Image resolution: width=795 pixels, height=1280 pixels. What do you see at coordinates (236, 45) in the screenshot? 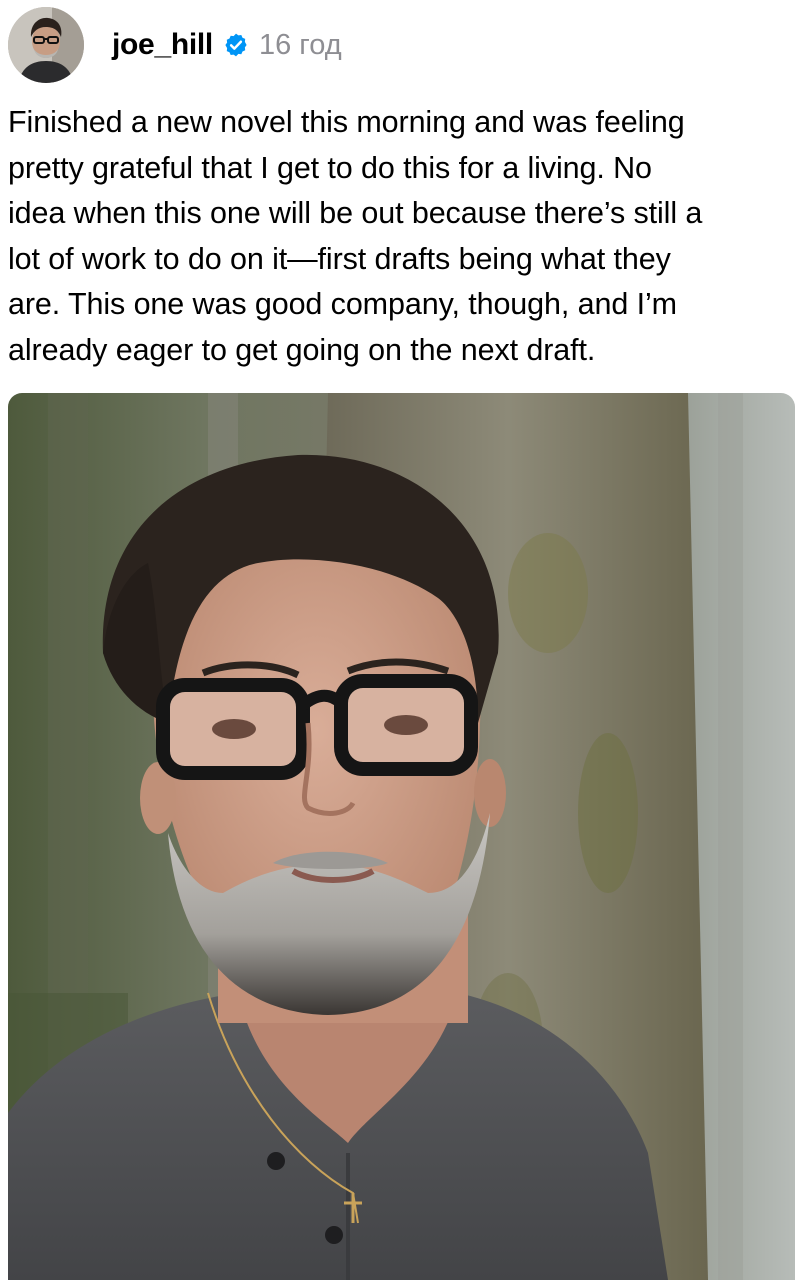
I see `verified-badge-icon` at bounding box center [236, 45].